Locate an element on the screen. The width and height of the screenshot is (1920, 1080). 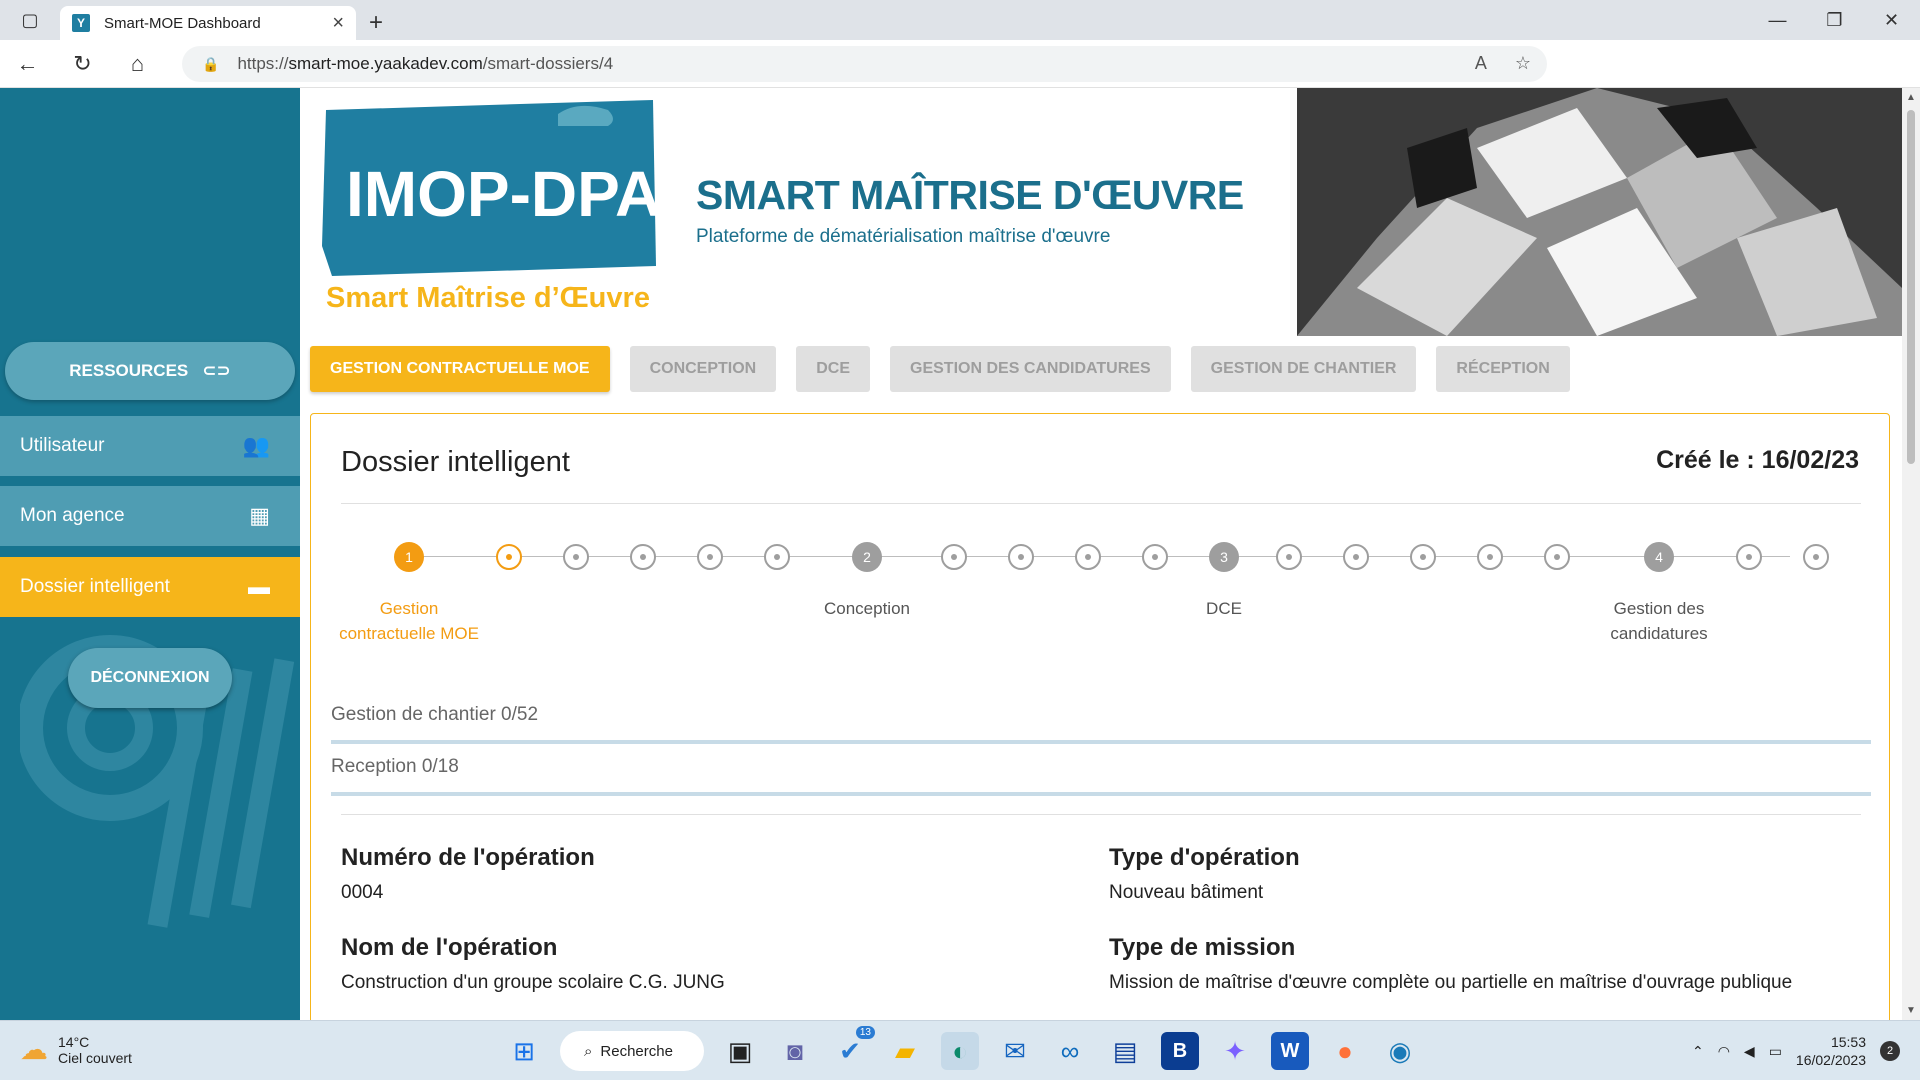
imop-dpa-logo: IMOP-DPA Smart Maîtrise d’Œuvre is located at coordinates (490, 206).